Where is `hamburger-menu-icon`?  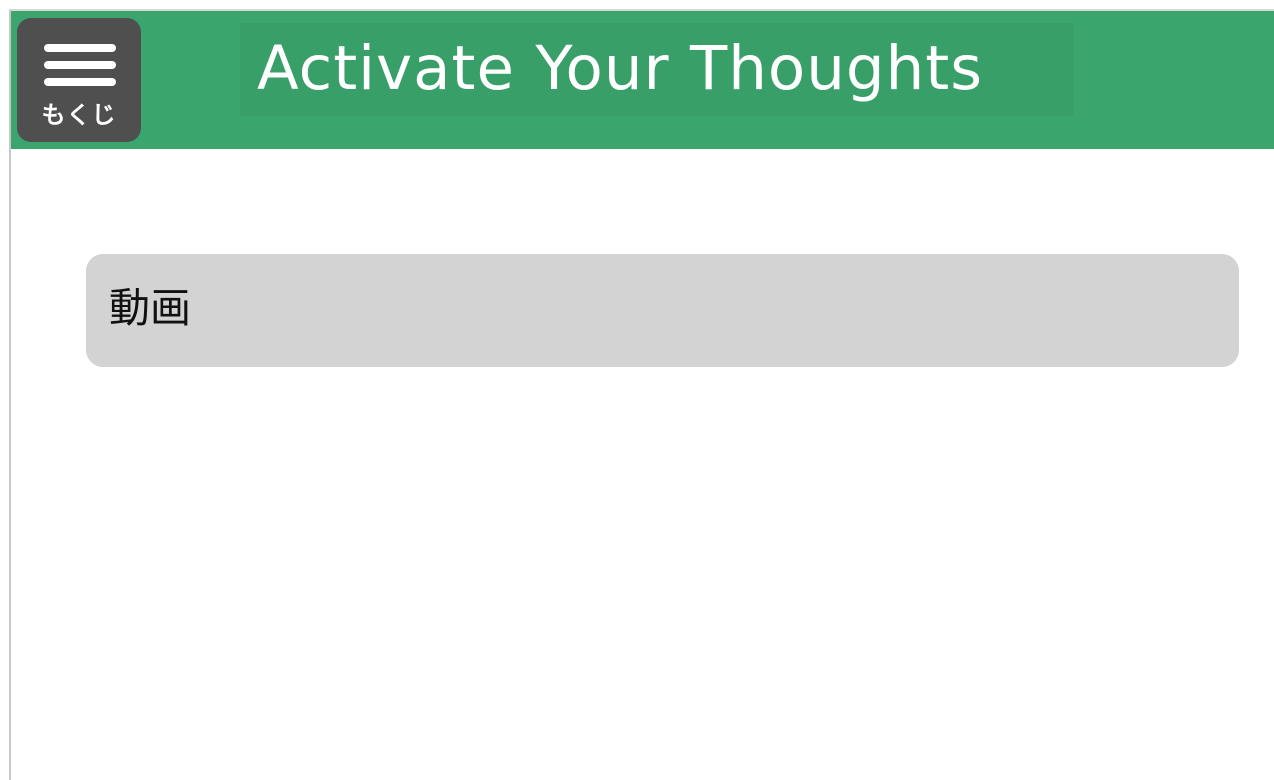 hamburger-menu-icon is located at coordinates (80, 66).